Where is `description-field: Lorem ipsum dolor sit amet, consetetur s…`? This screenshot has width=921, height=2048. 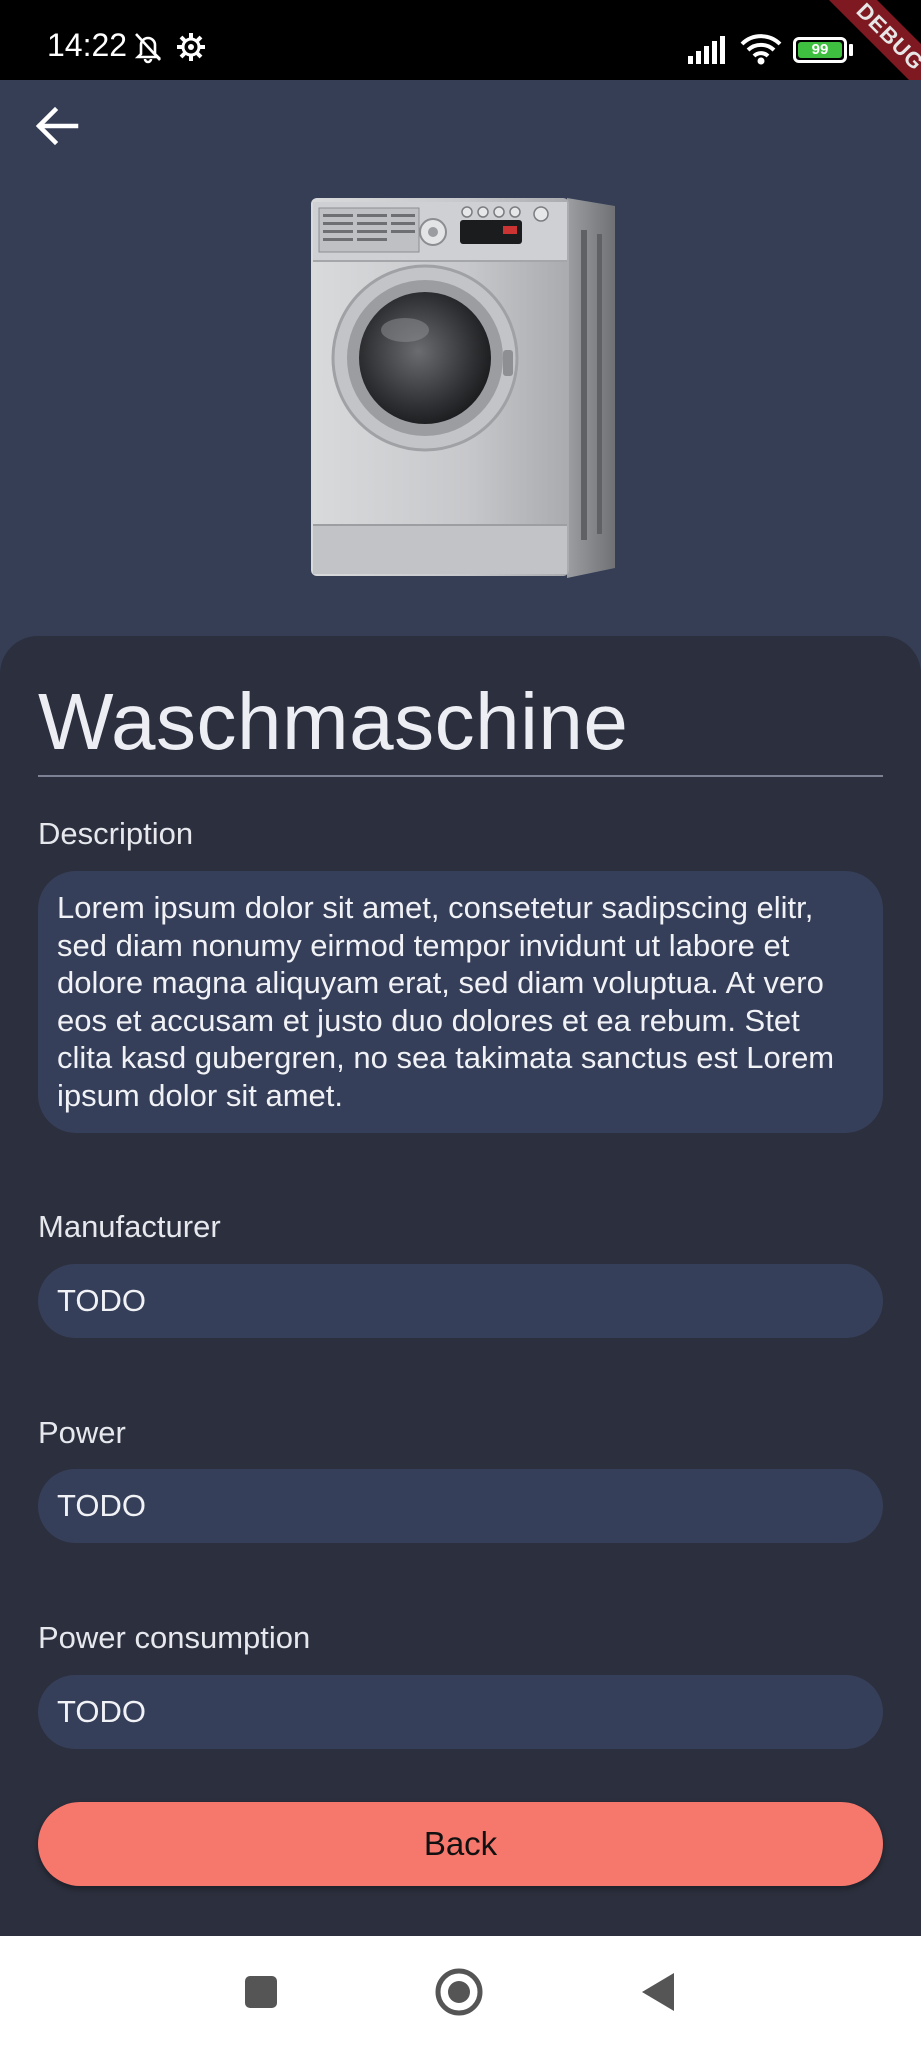 description-field: Lorem ipsum dolor sit amet, consetetur s… is located at coordinates (460, 1002).